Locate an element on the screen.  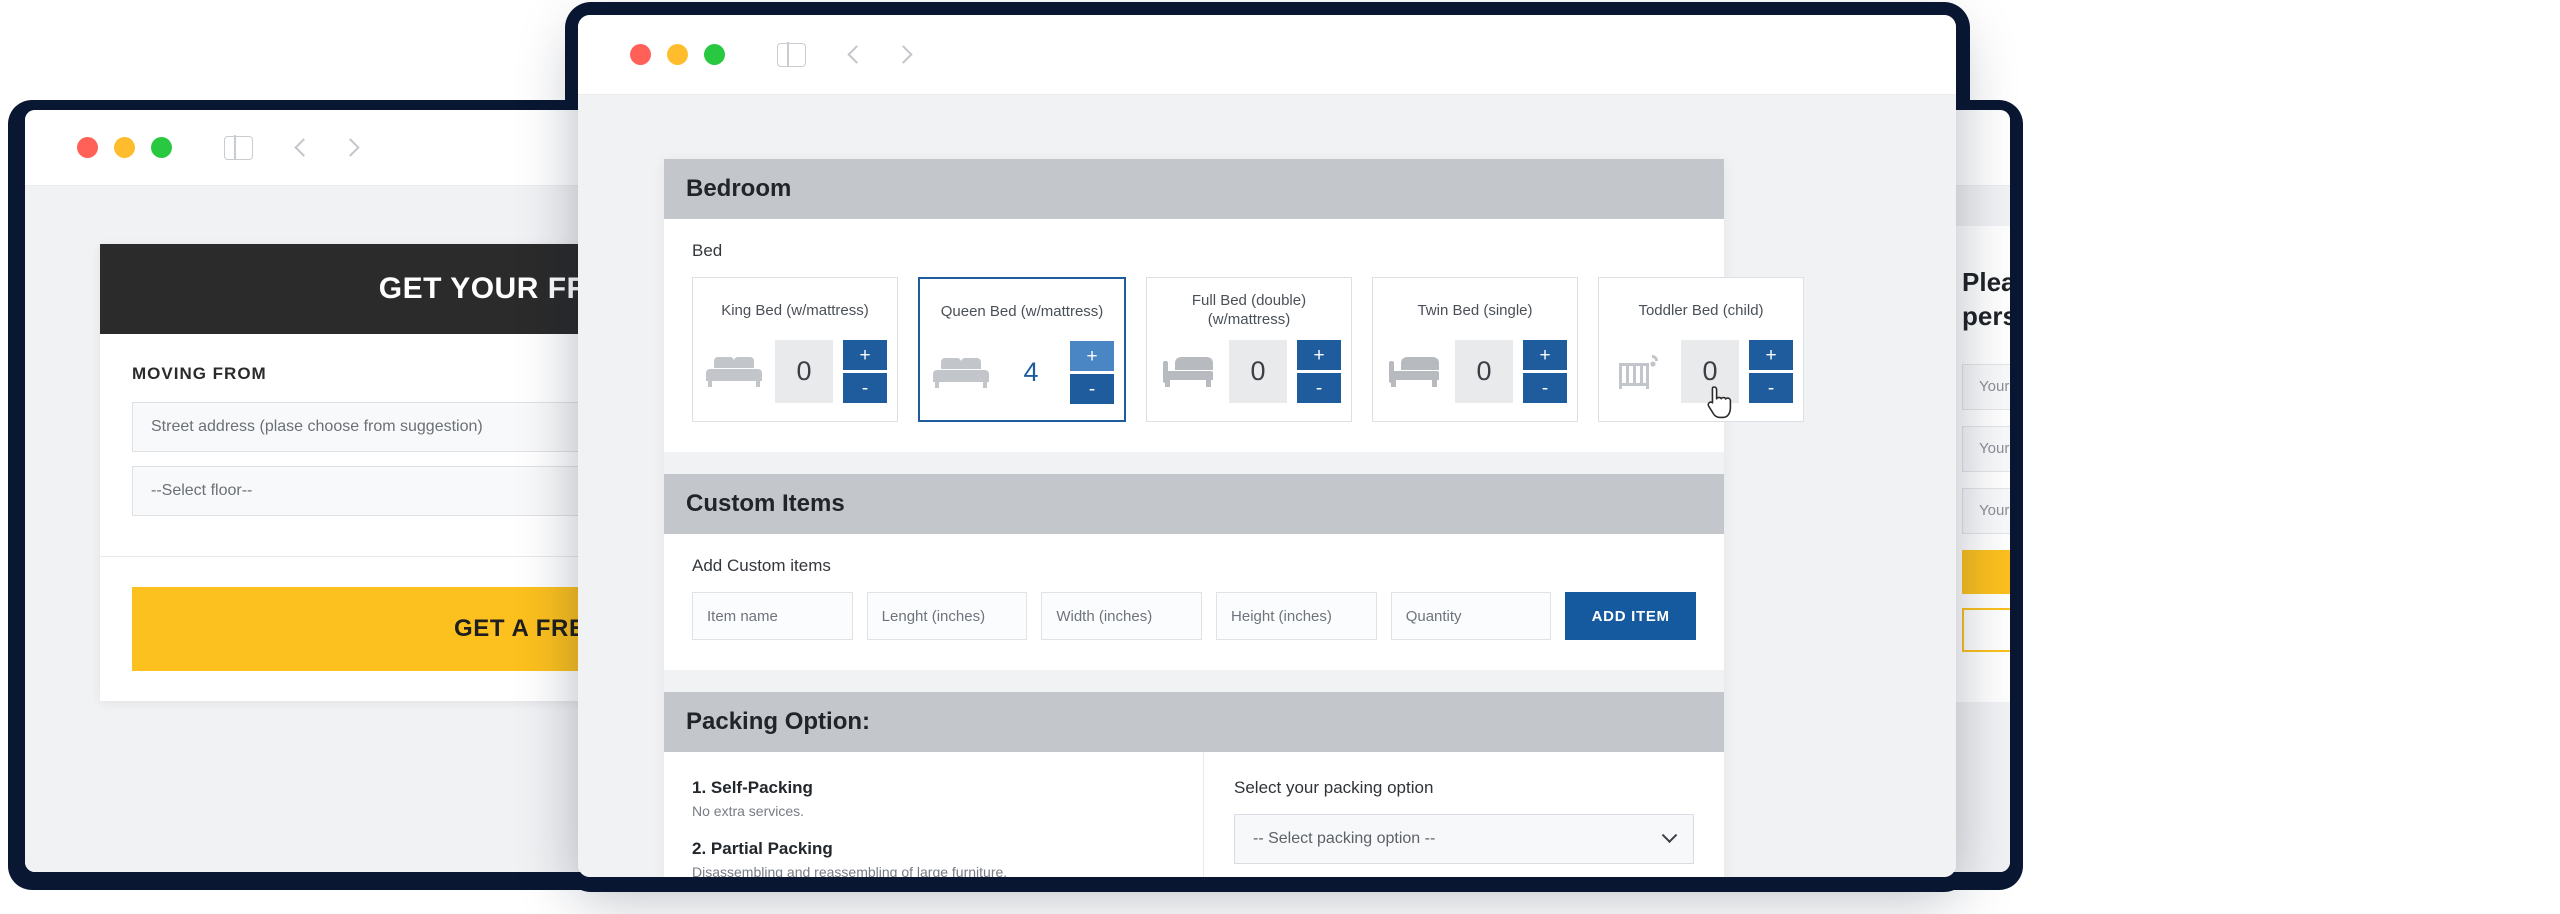
item-card-full-bed: Full Bed (double) (w/mattress) 0 + - is located at coordinates (1249, 349).